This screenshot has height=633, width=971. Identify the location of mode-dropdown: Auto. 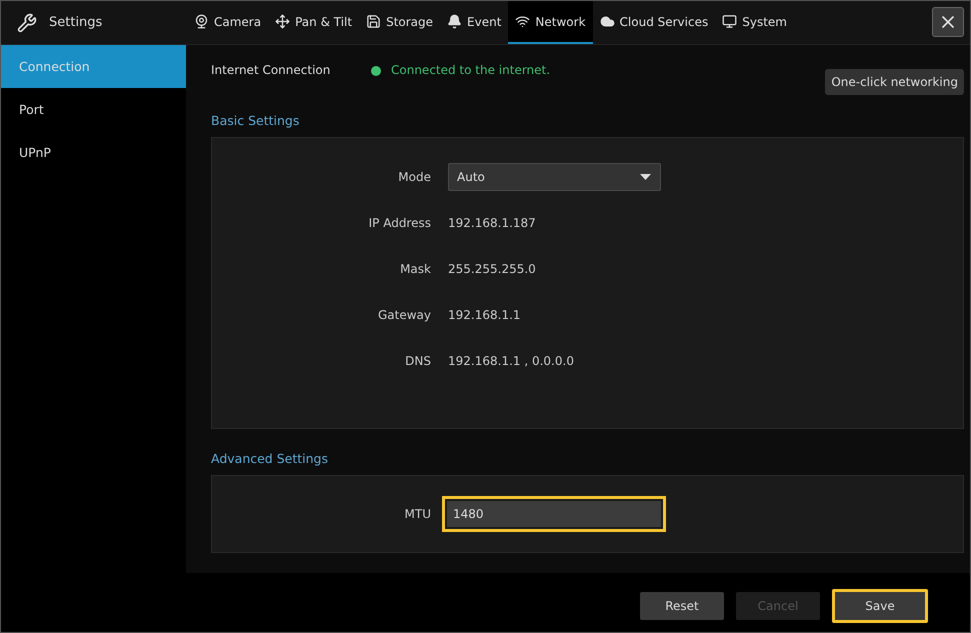
(554, 176).